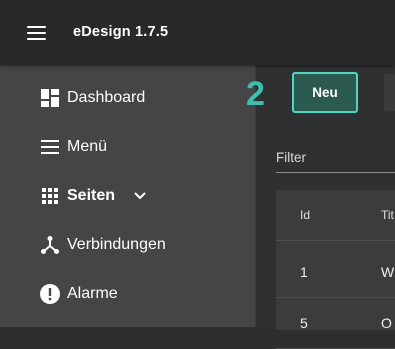  I want to click on menu-lines-icon, so click(50, 147).